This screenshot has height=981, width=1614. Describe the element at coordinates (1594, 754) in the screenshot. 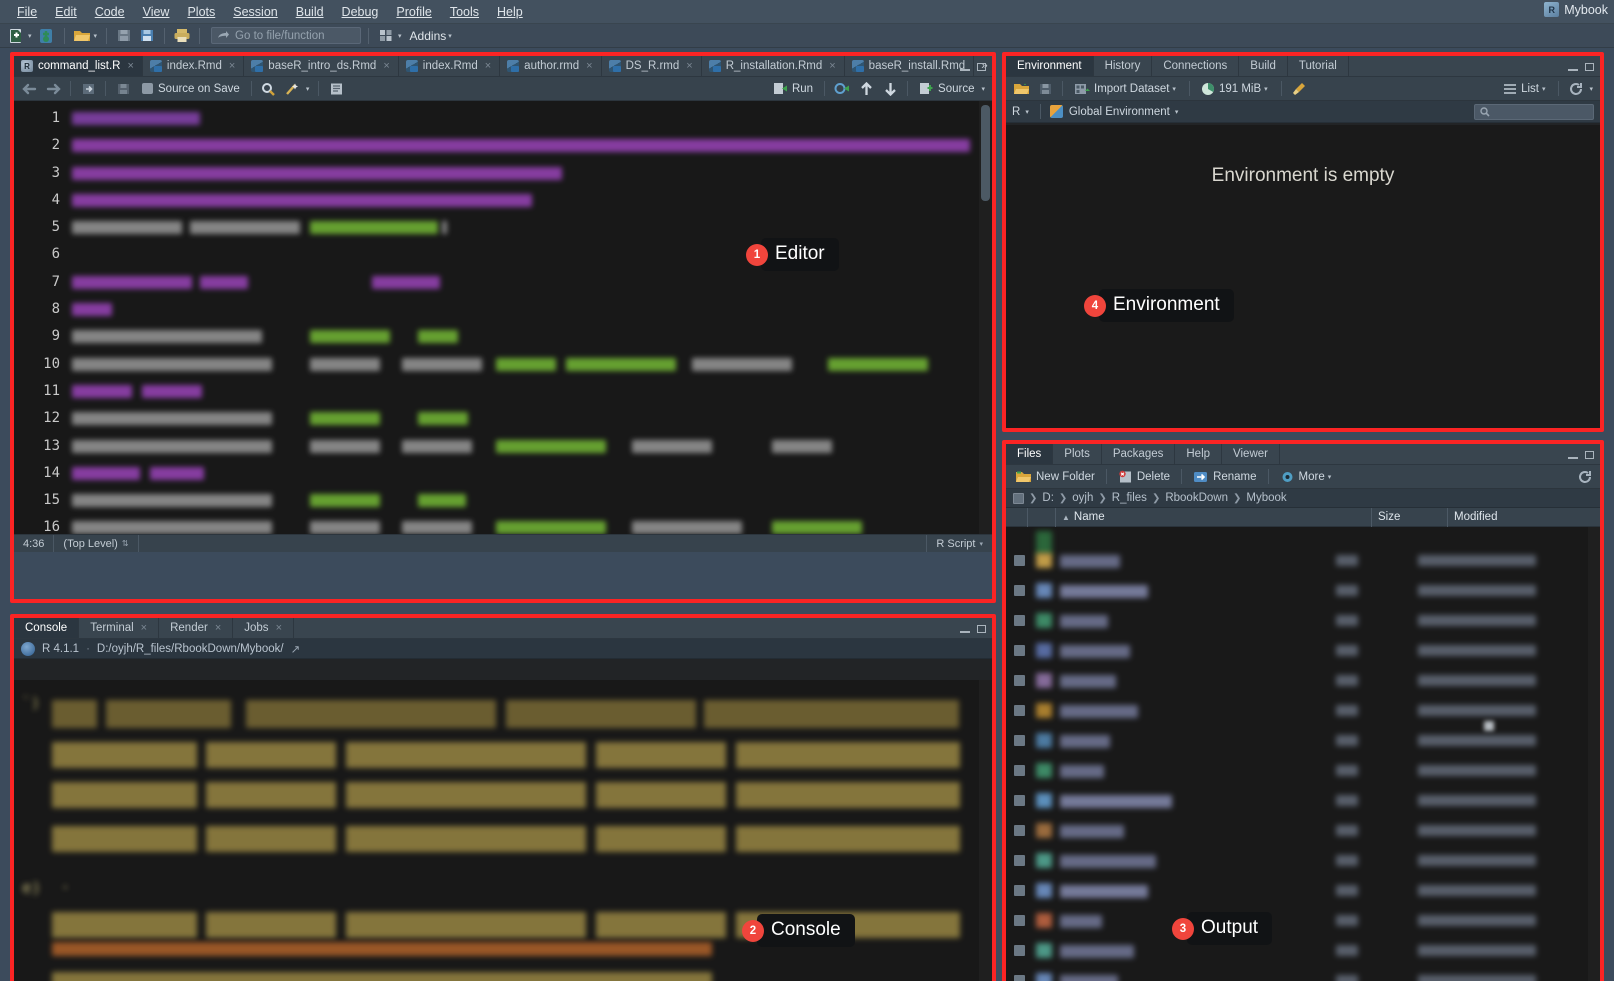

I see `files-vertical-scrollbar` at that location.